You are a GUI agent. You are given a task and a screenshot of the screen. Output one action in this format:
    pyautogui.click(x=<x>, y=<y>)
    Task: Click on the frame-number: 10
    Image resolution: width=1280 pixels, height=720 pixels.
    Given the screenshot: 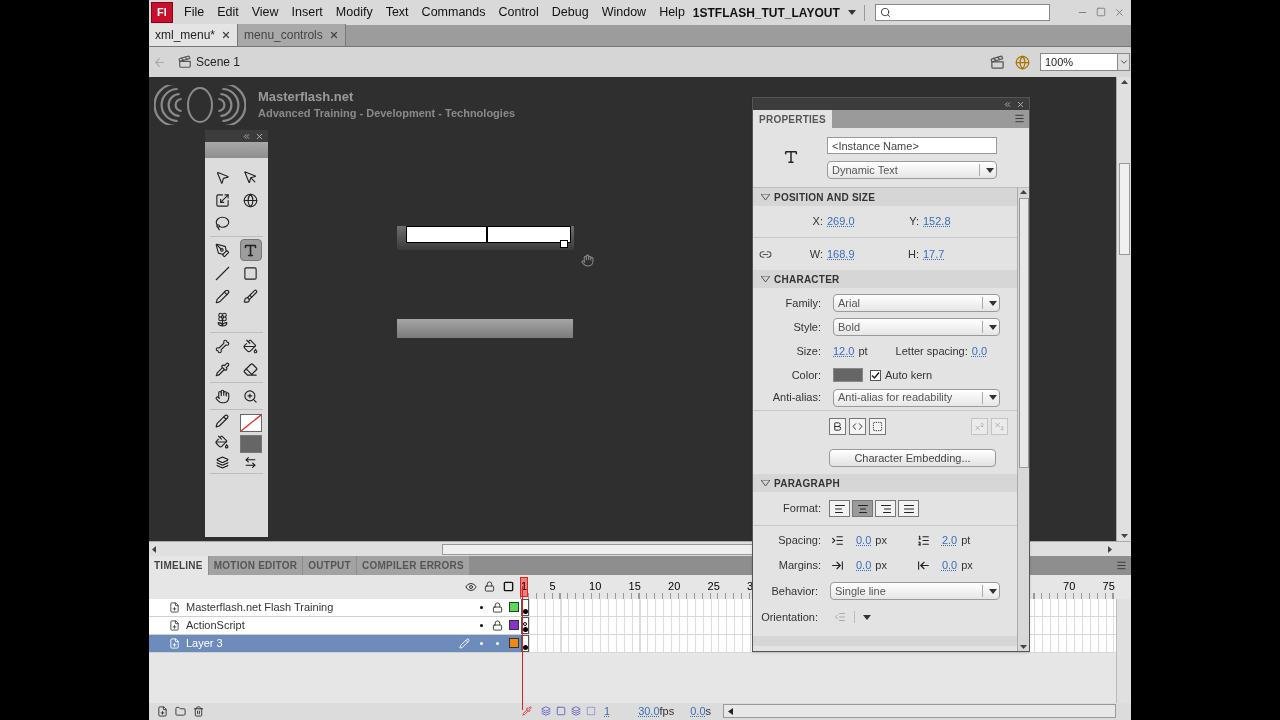 What is the action you would take?
    pyautogui.click(x=595, y=587)
    